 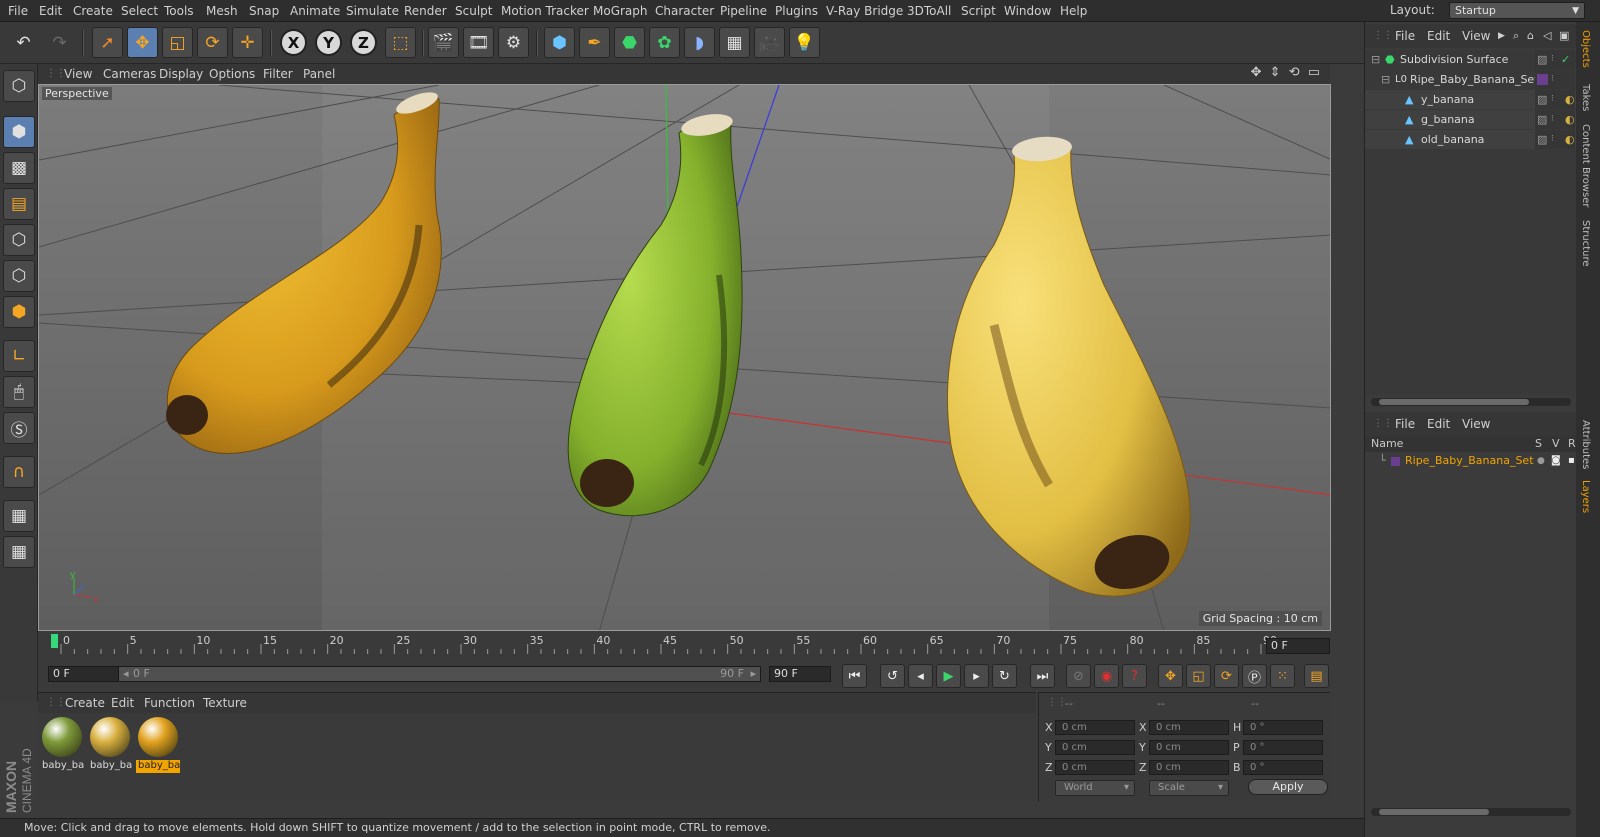 I want to click on material-menu-edit: Edit, so click(x=122, y=703).